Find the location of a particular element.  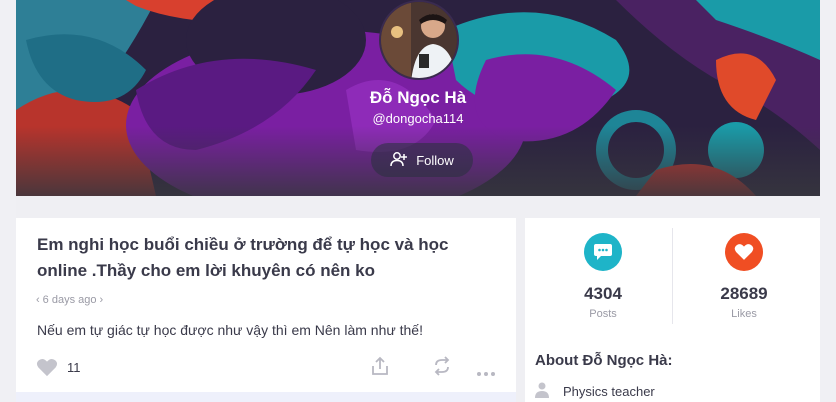

add-user-icon is located at coordinates (399, 160).